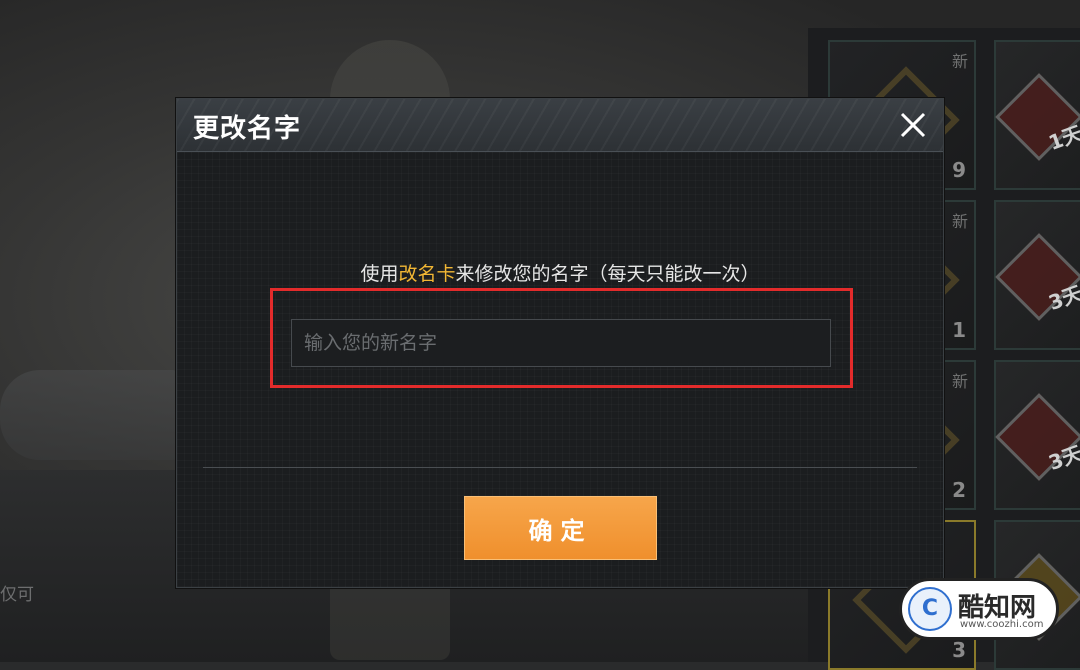  I want to click on background-caption: 仅可, so click(17, 595).